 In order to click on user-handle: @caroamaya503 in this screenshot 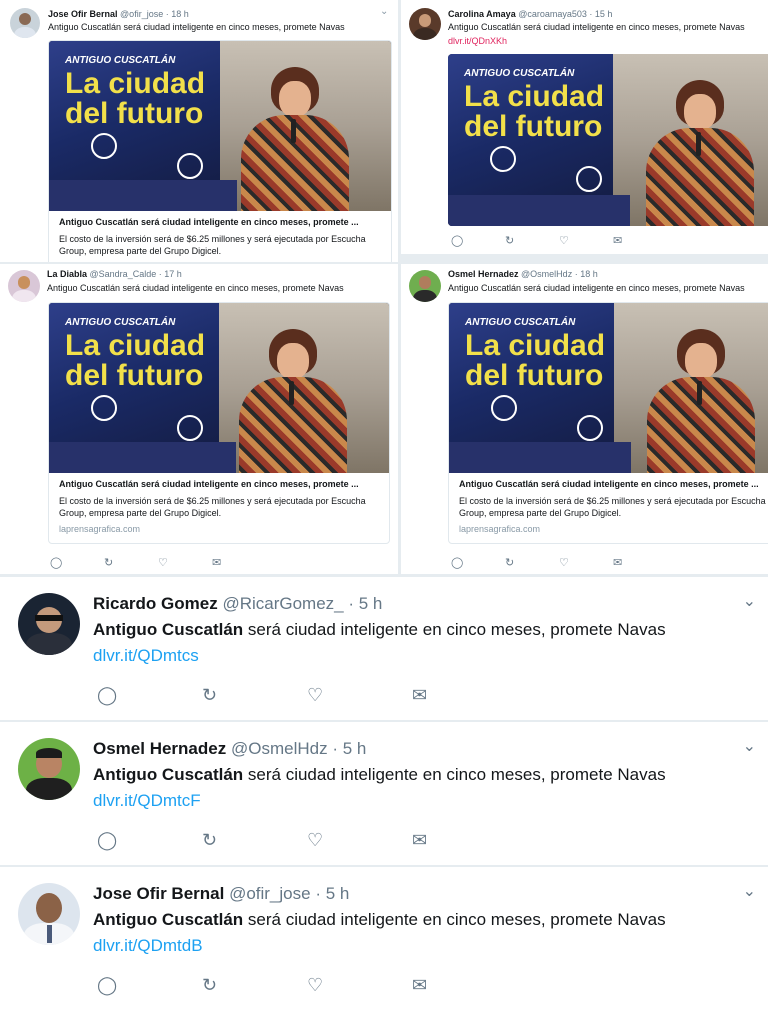, I will do `click(552, 14)`.